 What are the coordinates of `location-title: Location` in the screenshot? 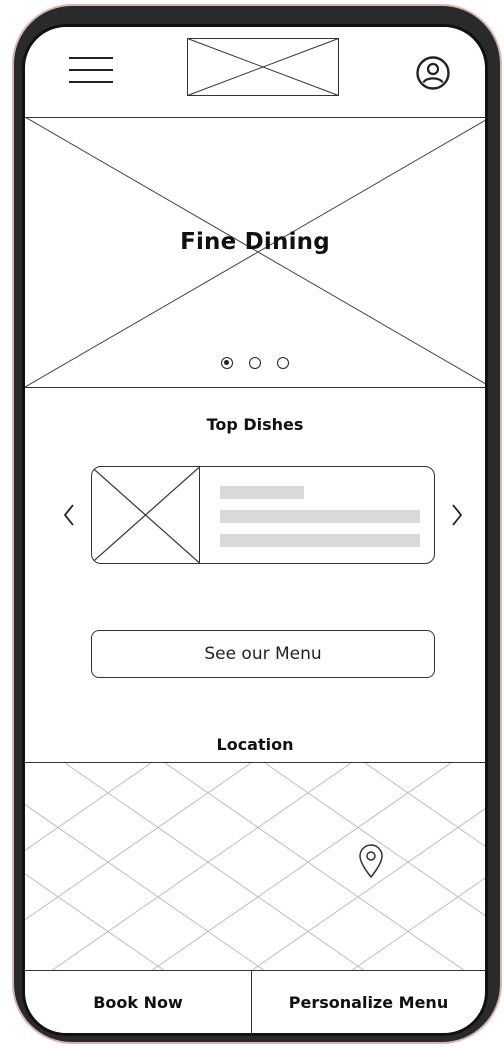 It's located at (255, 744).